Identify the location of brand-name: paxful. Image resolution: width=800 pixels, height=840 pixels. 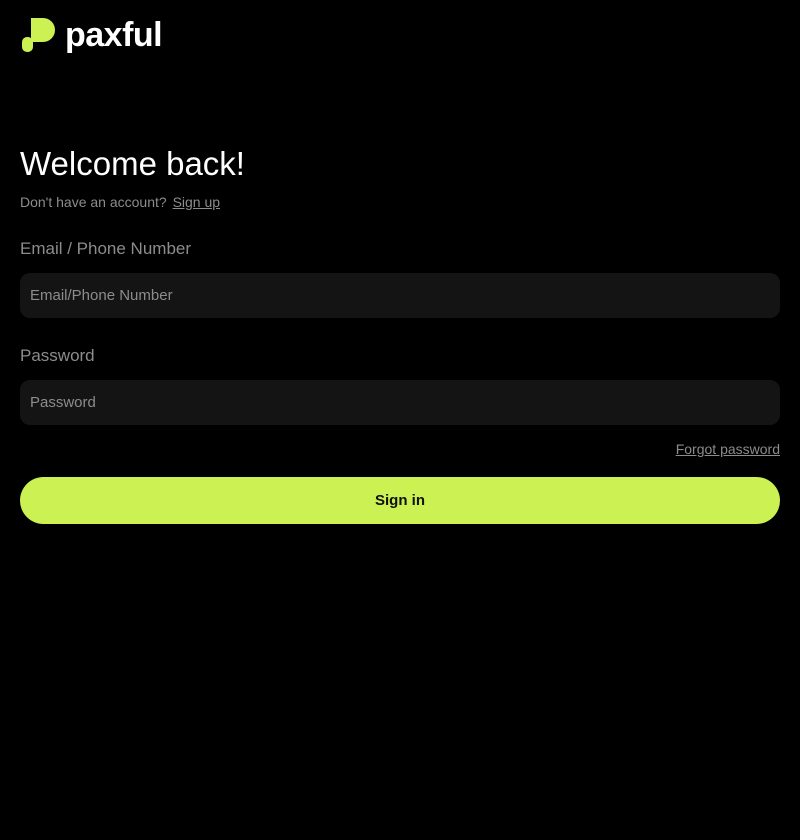
(114, 35).